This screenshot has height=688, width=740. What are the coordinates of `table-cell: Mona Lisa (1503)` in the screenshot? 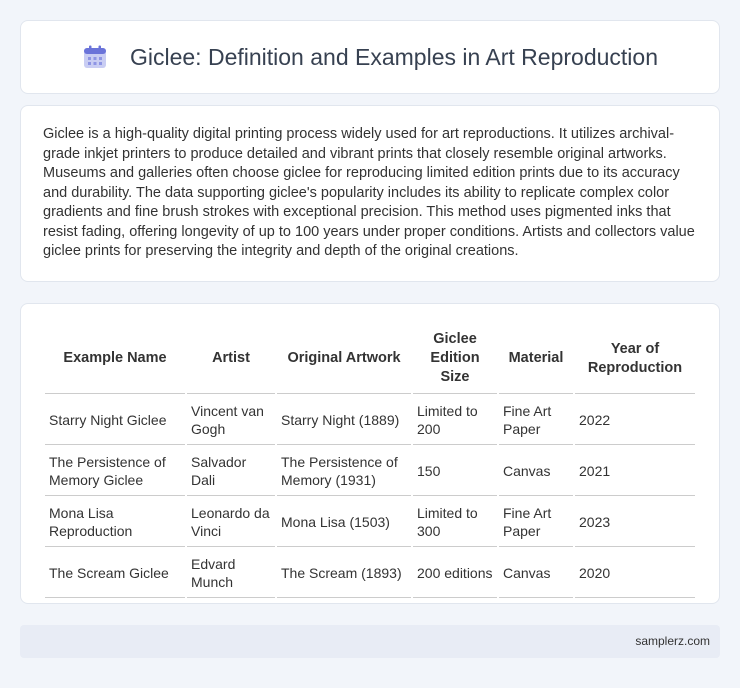 It's located at (344, 522).